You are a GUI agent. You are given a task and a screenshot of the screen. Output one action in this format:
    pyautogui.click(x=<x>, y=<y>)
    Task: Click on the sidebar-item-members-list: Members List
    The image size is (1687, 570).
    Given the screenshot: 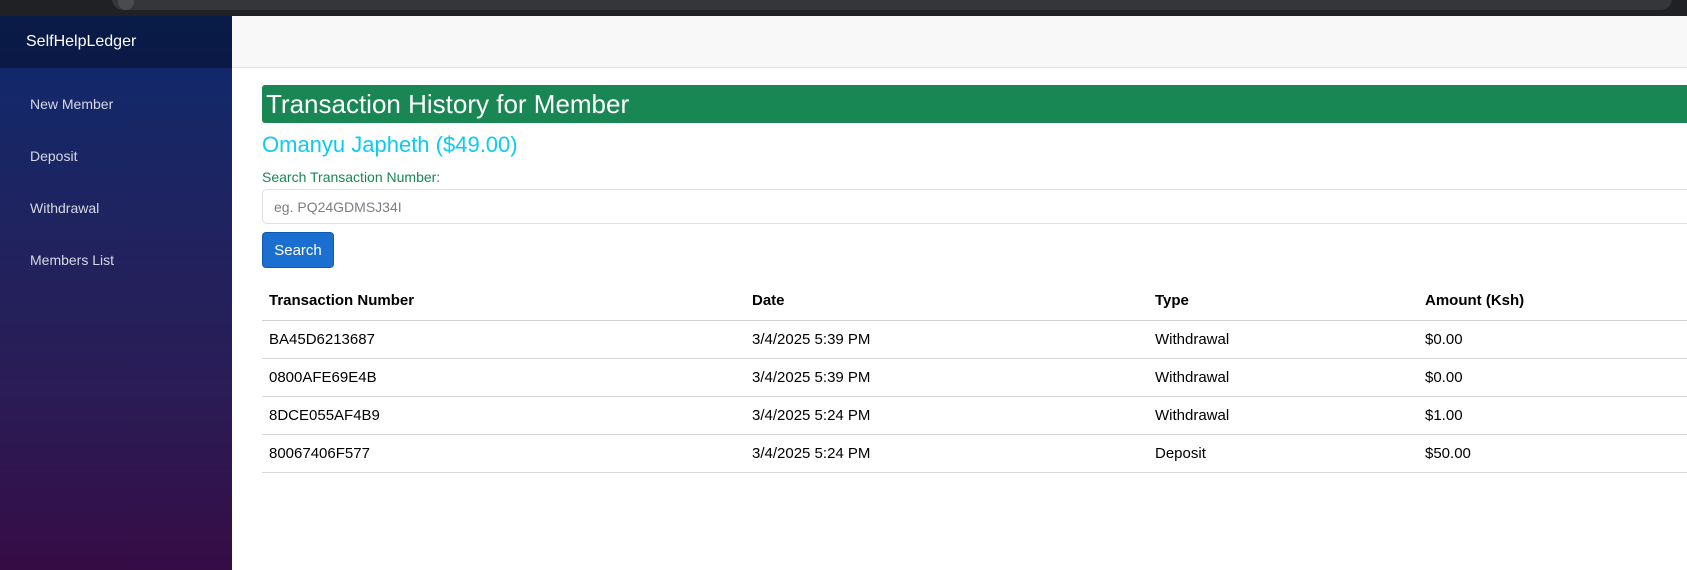 What is the action you would take?
    pyautogui.click(x=116, y=260)
    